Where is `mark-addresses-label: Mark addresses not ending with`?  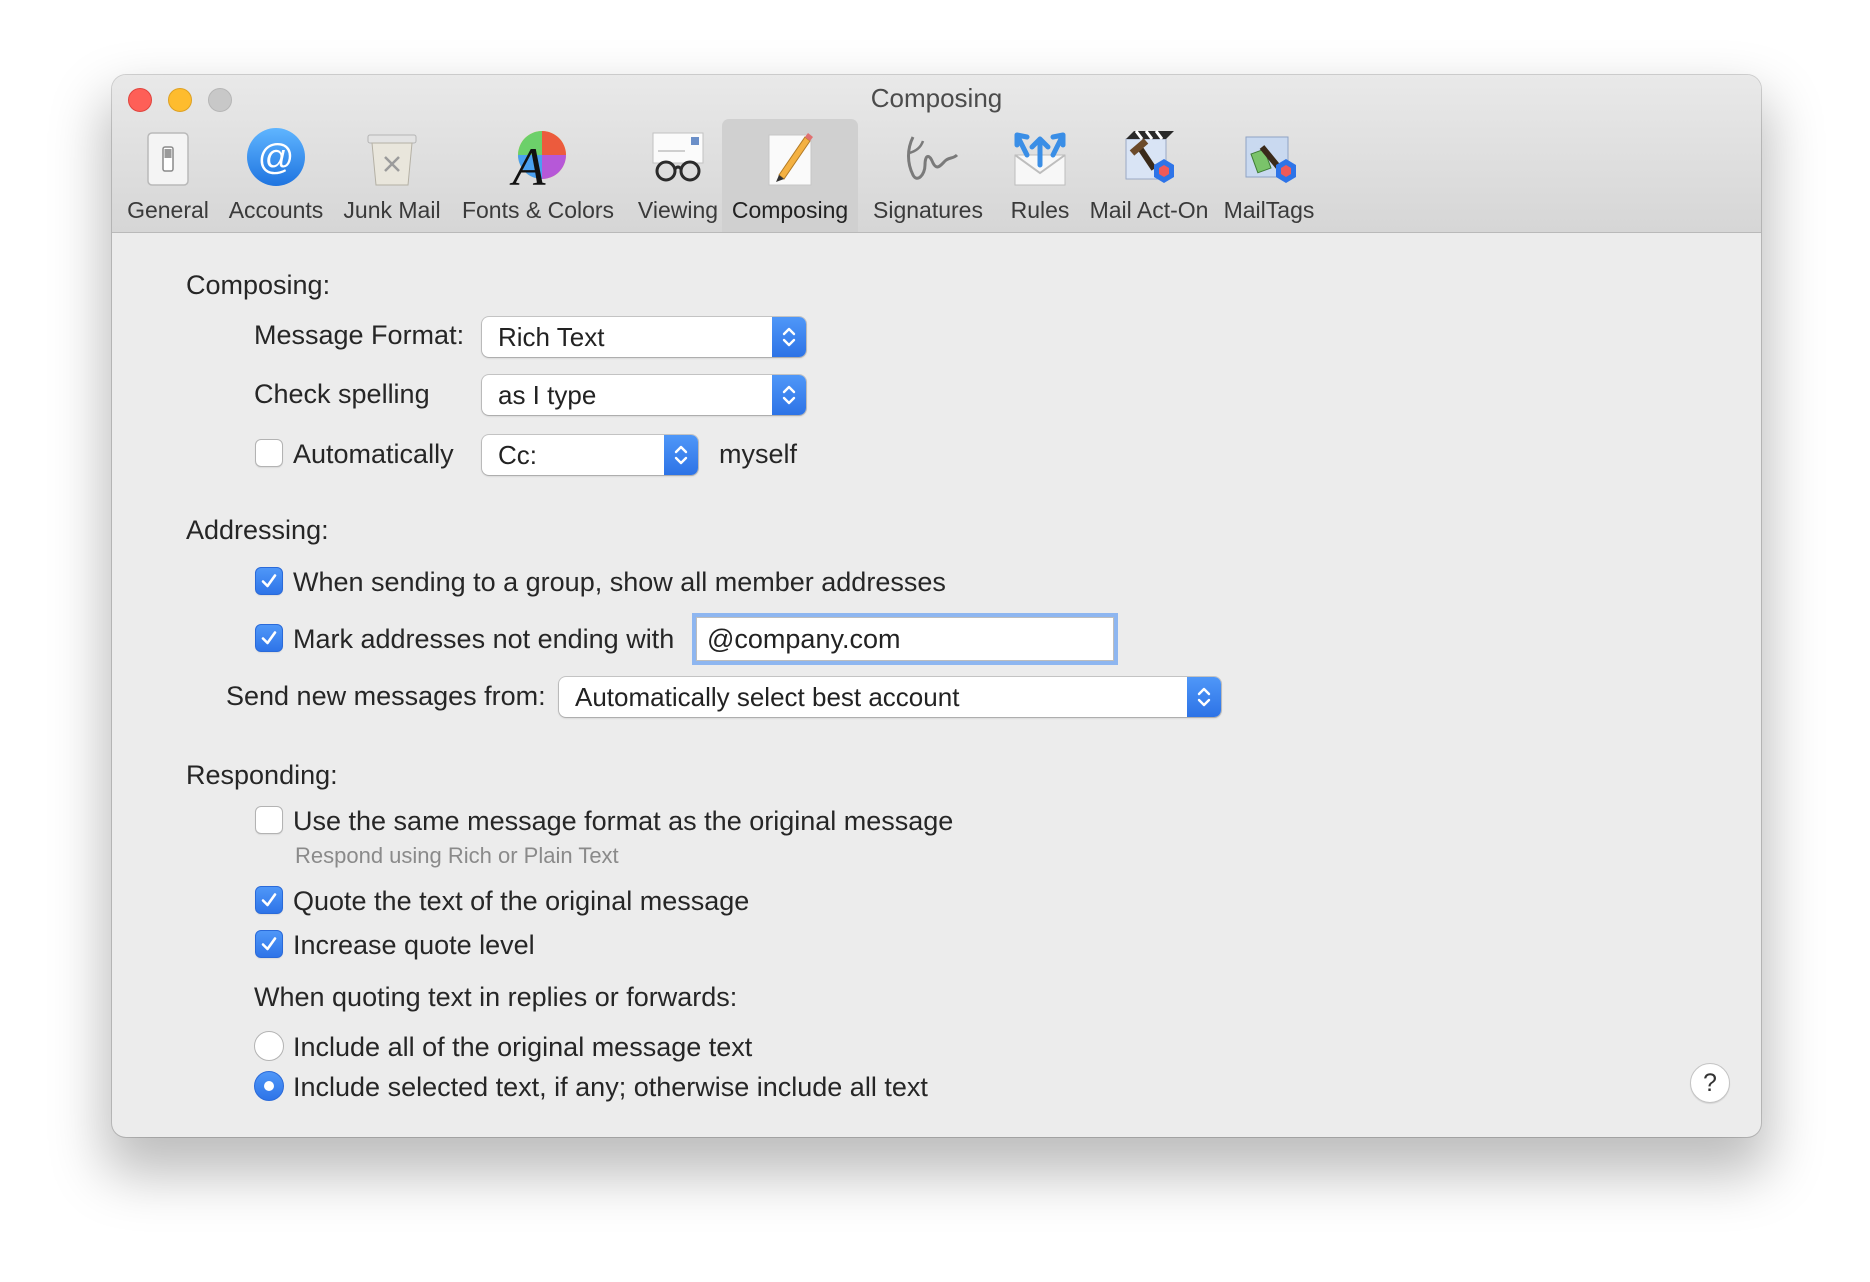
mark-addresses-label: Mark addresses not ending with is located at coordinates (484, 639).